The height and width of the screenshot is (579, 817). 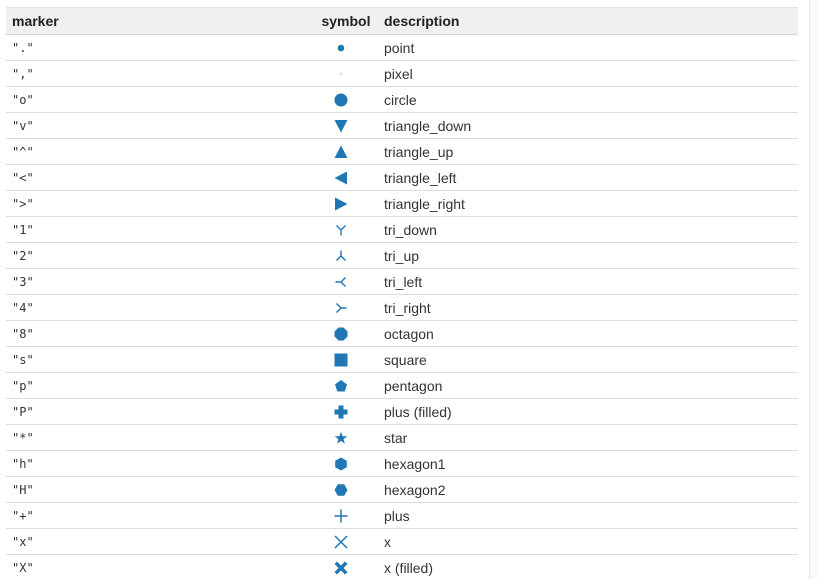 I want to click on marker-code: "1", so click(x=158, y=229).